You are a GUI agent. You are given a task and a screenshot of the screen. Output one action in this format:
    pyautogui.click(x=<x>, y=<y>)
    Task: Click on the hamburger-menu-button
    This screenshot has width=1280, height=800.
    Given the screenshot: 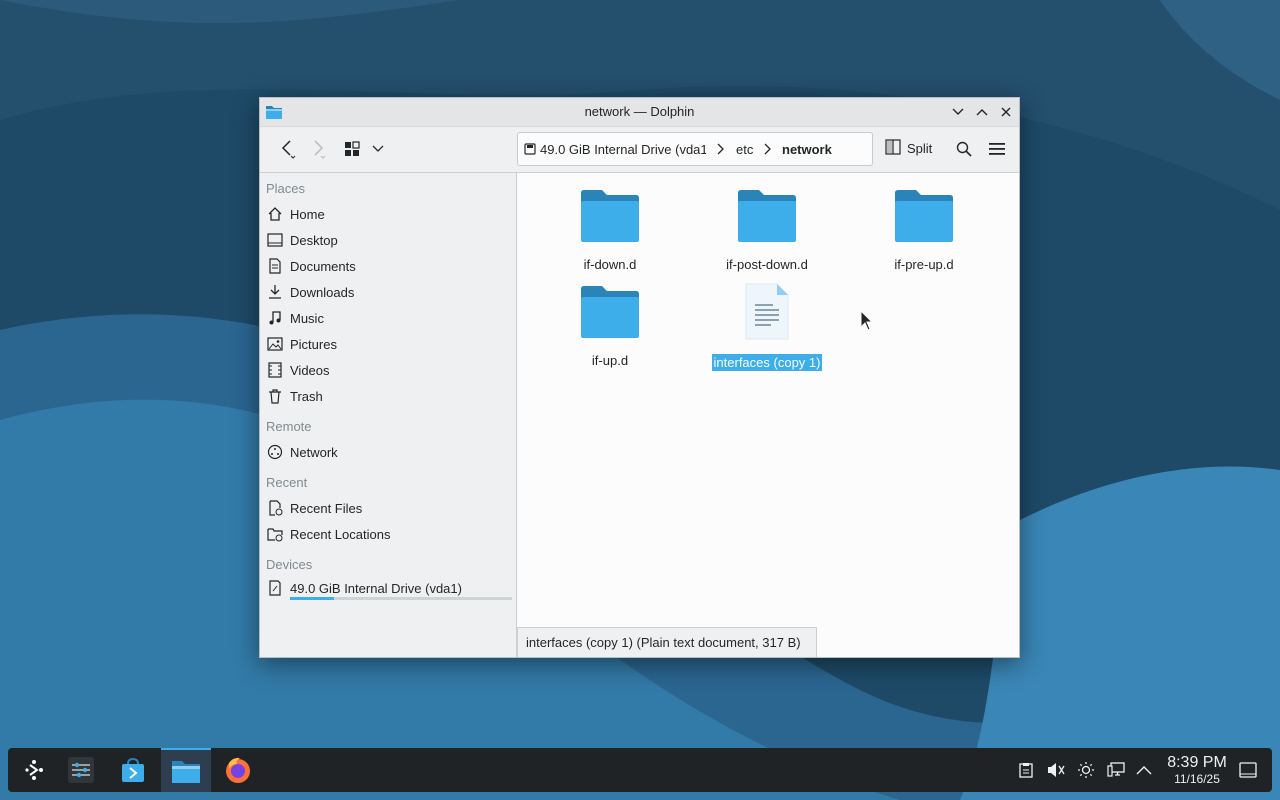 What is the action you would take?
    pyautogui.click(x=997, y=149)
    